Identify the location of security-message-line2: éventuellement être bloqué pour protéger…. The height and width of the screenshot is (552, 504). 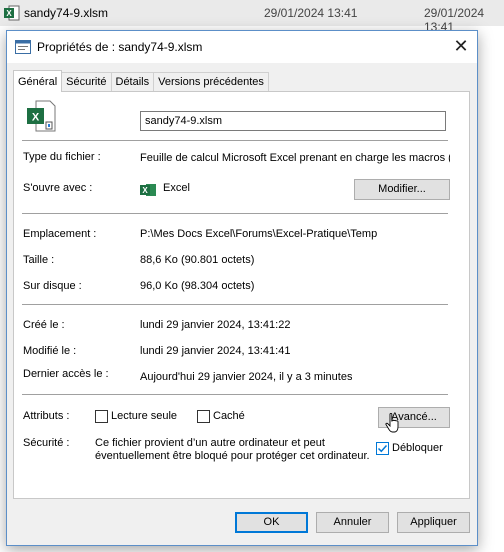
(232, 456).